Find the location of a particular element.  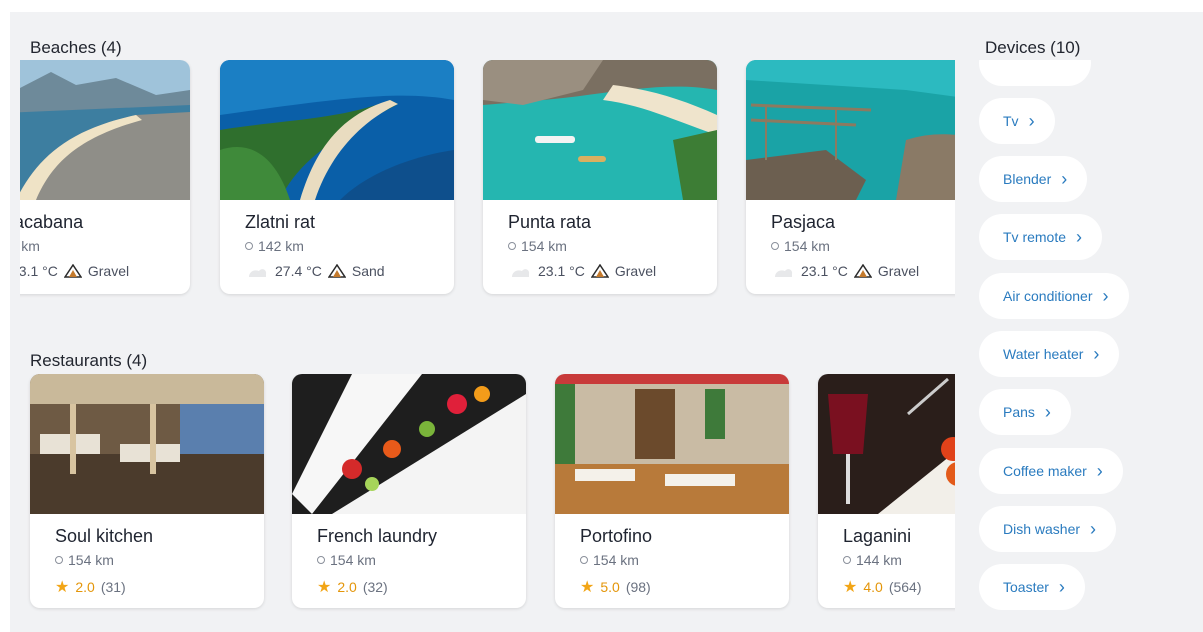

restaurant-rating: ★ 2.0 (32) is located at coordinates (352, 587).